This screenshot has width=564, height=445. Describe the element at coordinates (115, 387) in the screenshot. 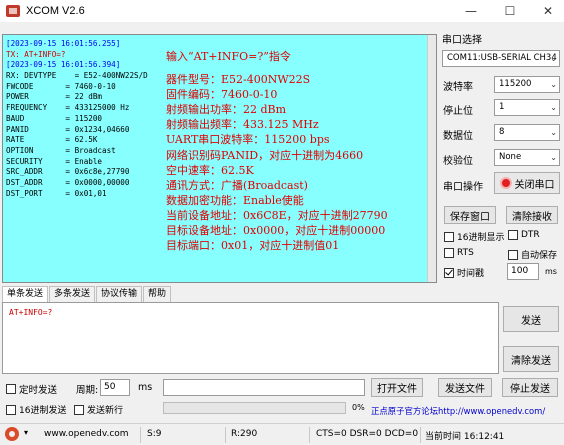

I see `period-input: 50` at that location.